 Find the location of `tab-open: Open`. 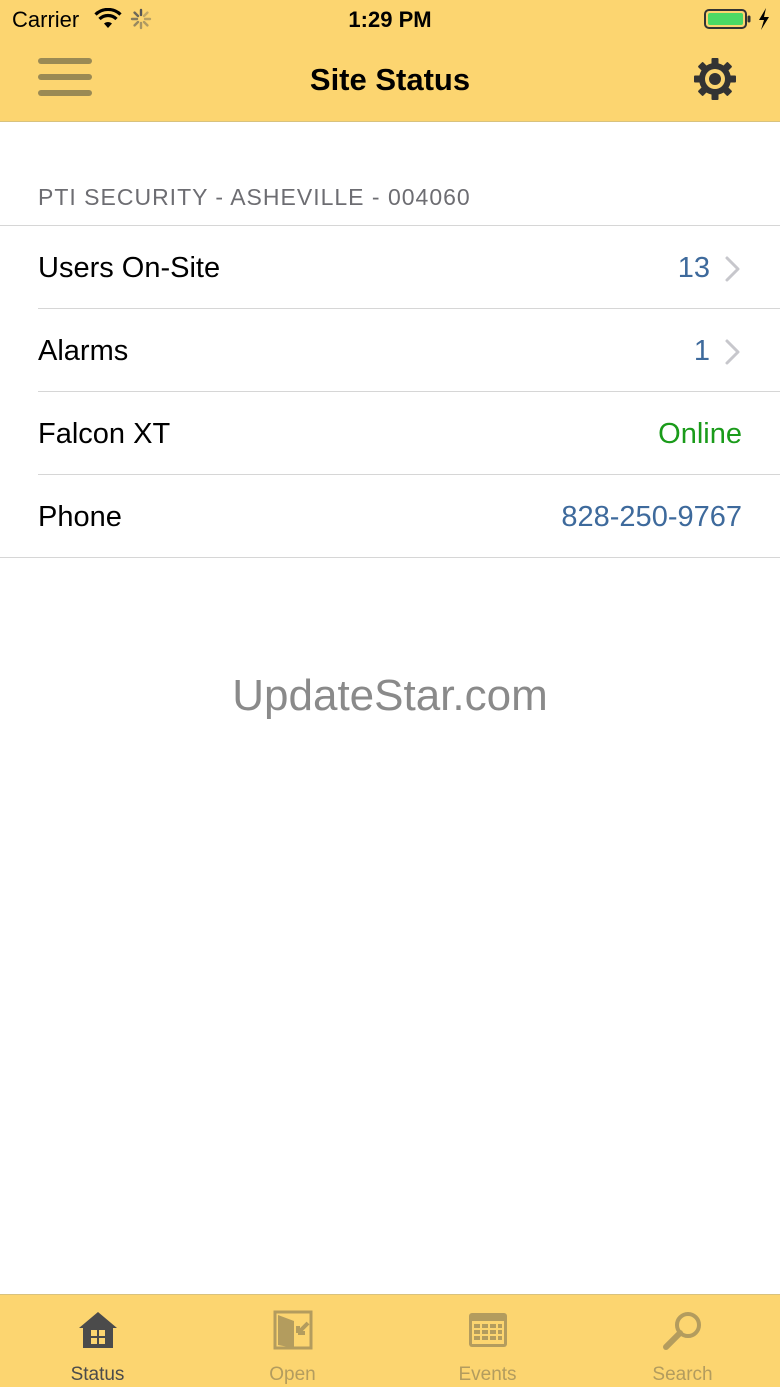

tab-open: Open is located at coordinates (292, 1341).